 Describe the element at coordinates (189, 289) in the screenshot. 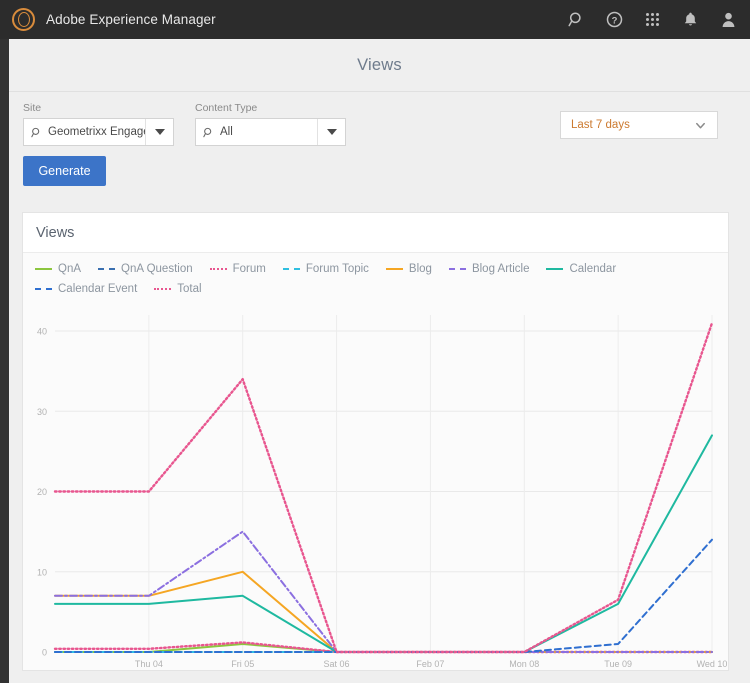

I see `legend-label: Total` at that location.